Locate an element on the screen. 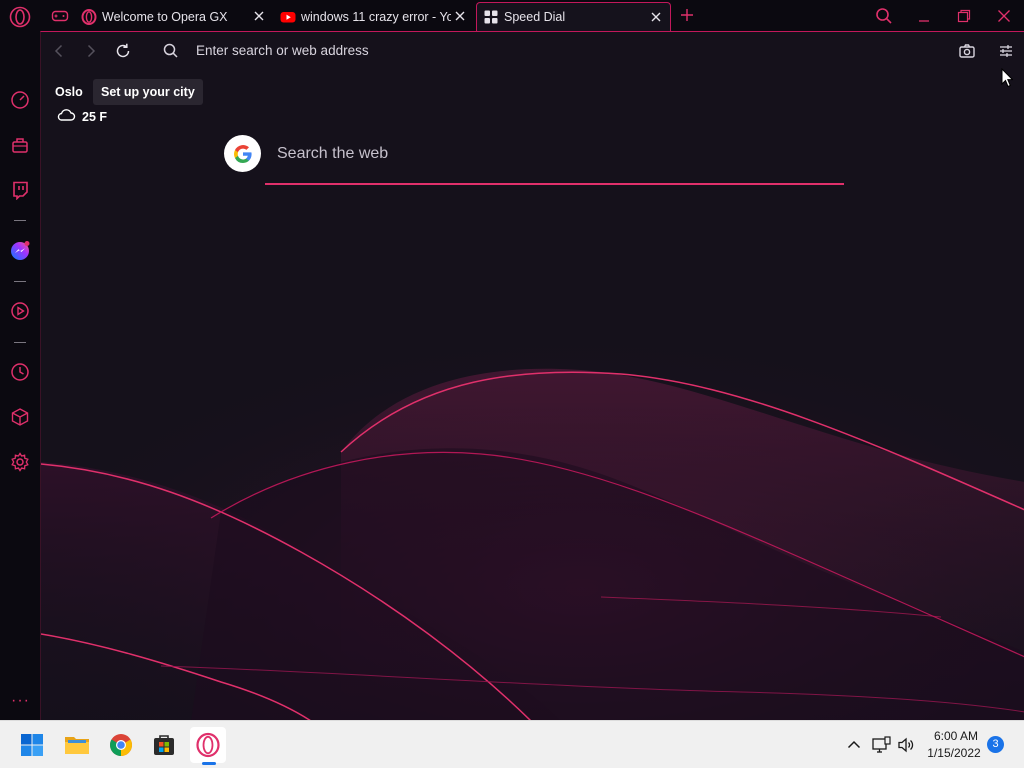 This screenshot has width=1024, height=768. windows-taskbar: 6:00 AM 1/15/2022 is located at coordinates (512, 744).